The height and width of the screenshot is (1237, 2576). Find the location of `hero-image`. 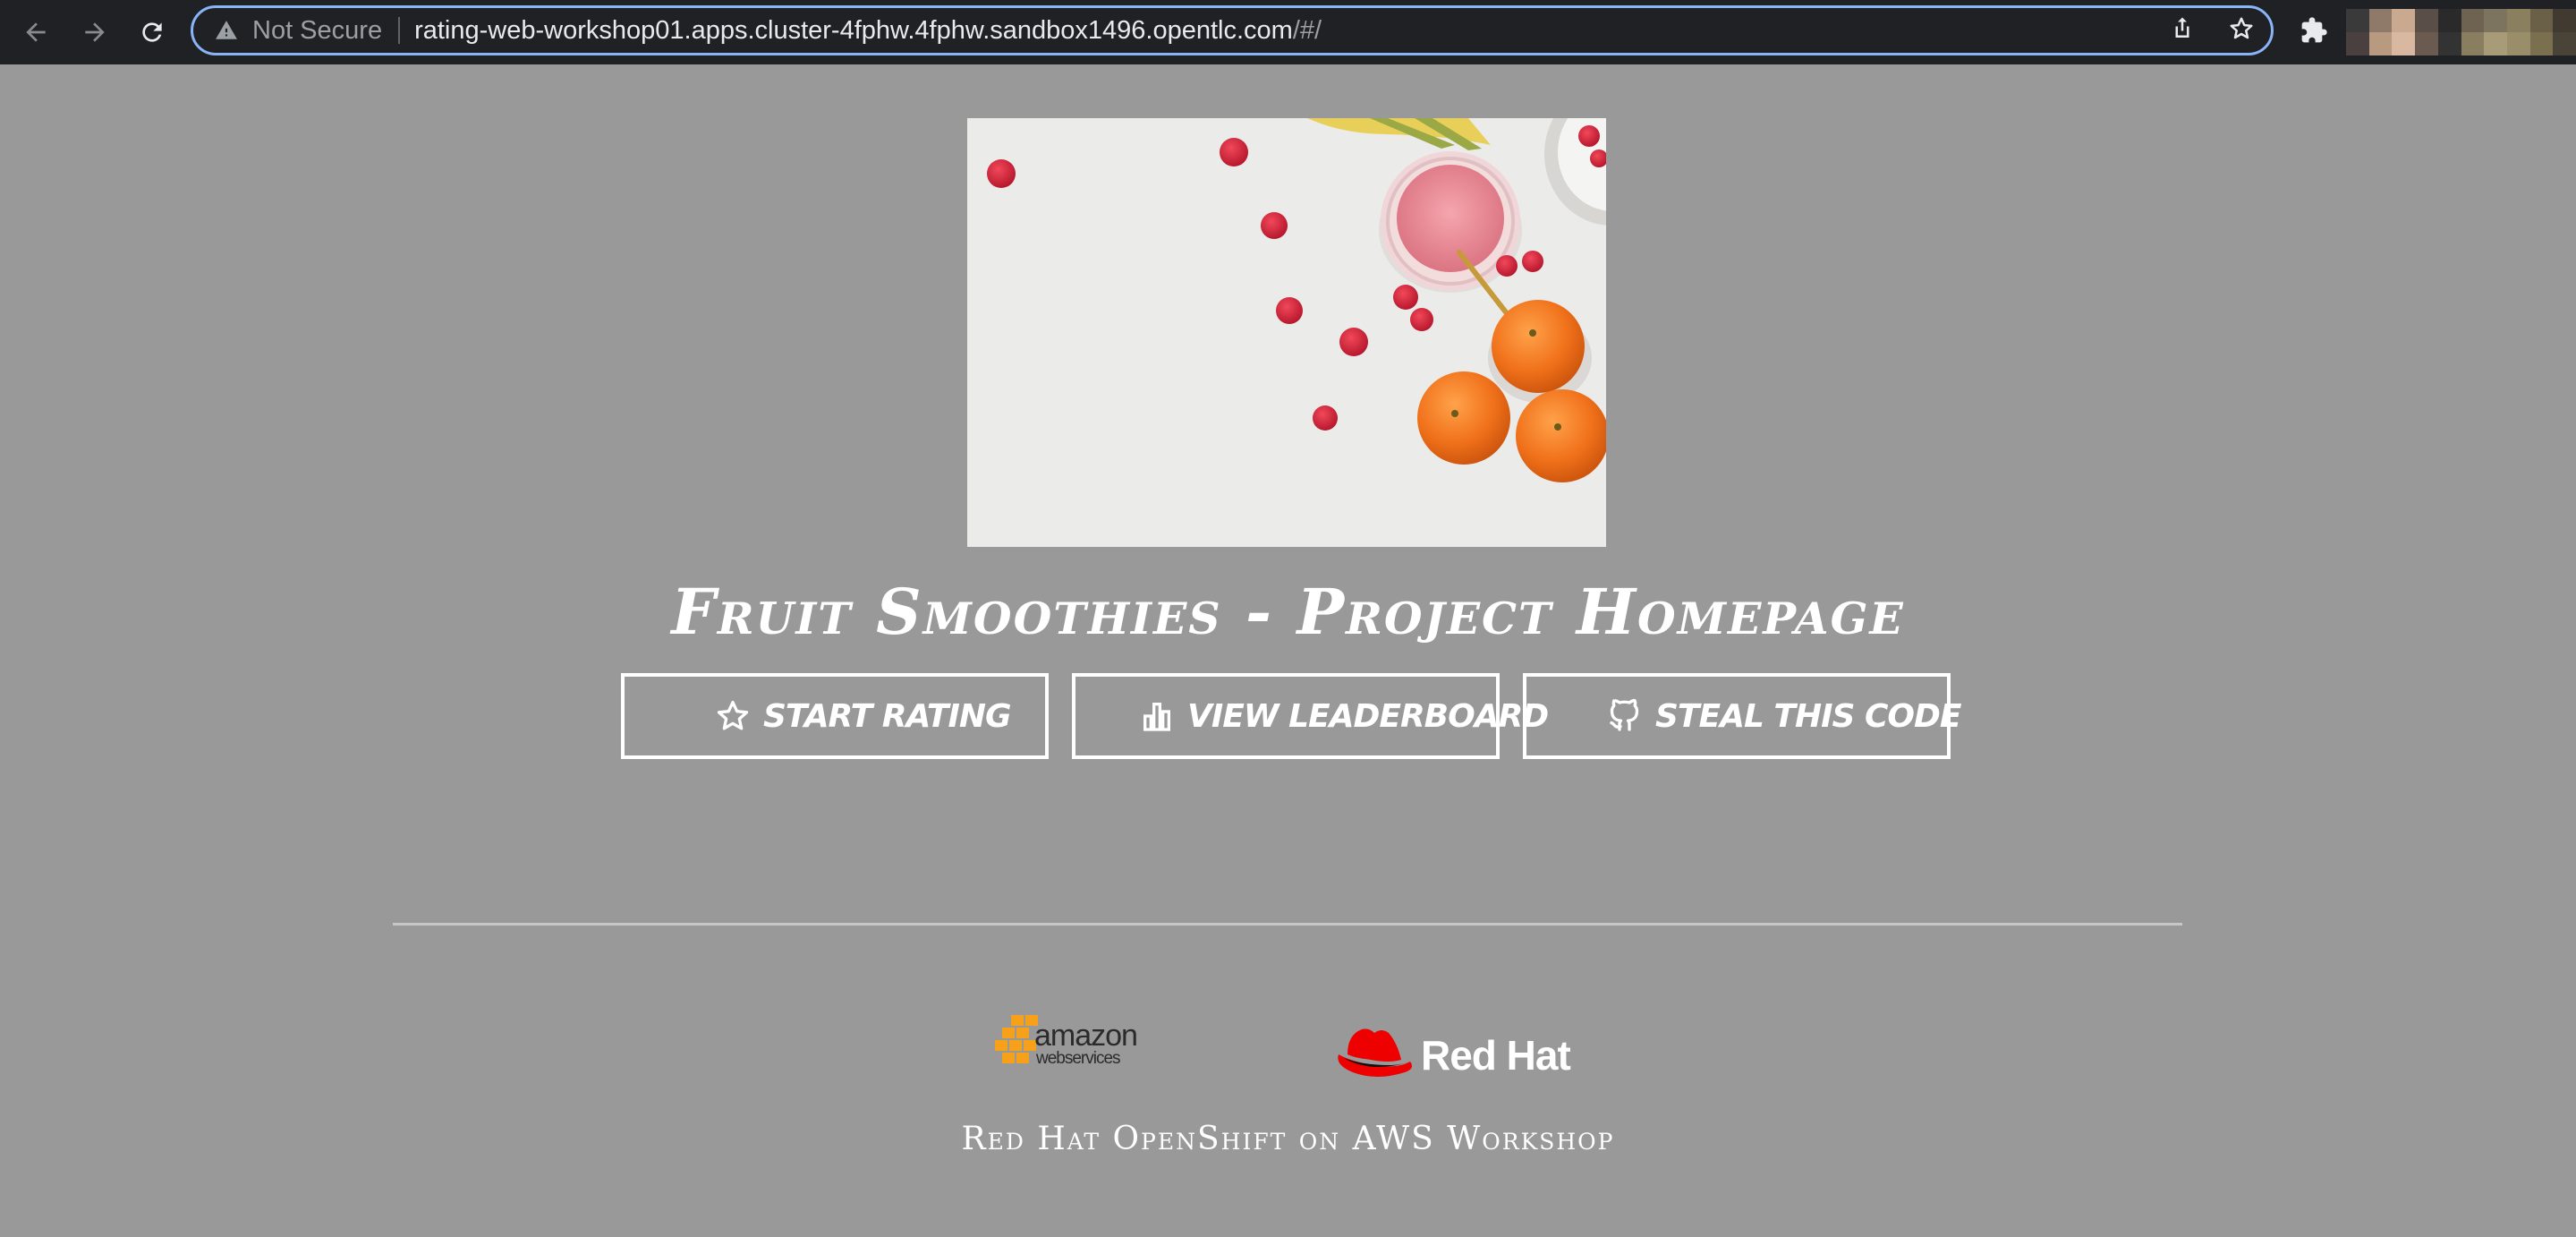

hero-image is located at coordinates (1286, 332).